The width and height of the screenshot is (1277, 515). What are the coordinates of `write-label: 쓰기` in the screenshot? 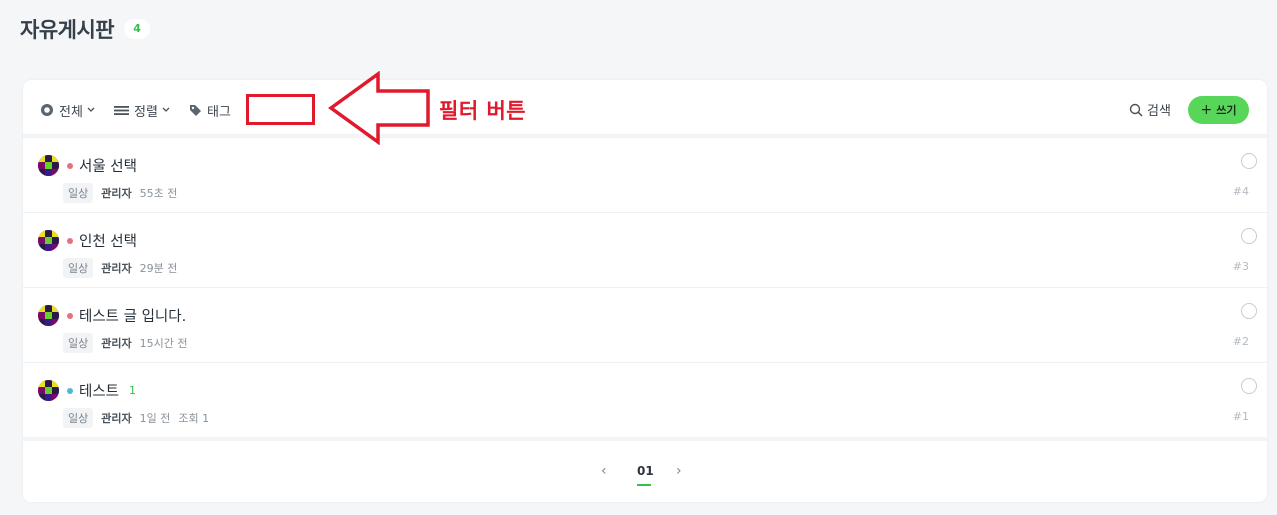 It's located at (1226, 110).